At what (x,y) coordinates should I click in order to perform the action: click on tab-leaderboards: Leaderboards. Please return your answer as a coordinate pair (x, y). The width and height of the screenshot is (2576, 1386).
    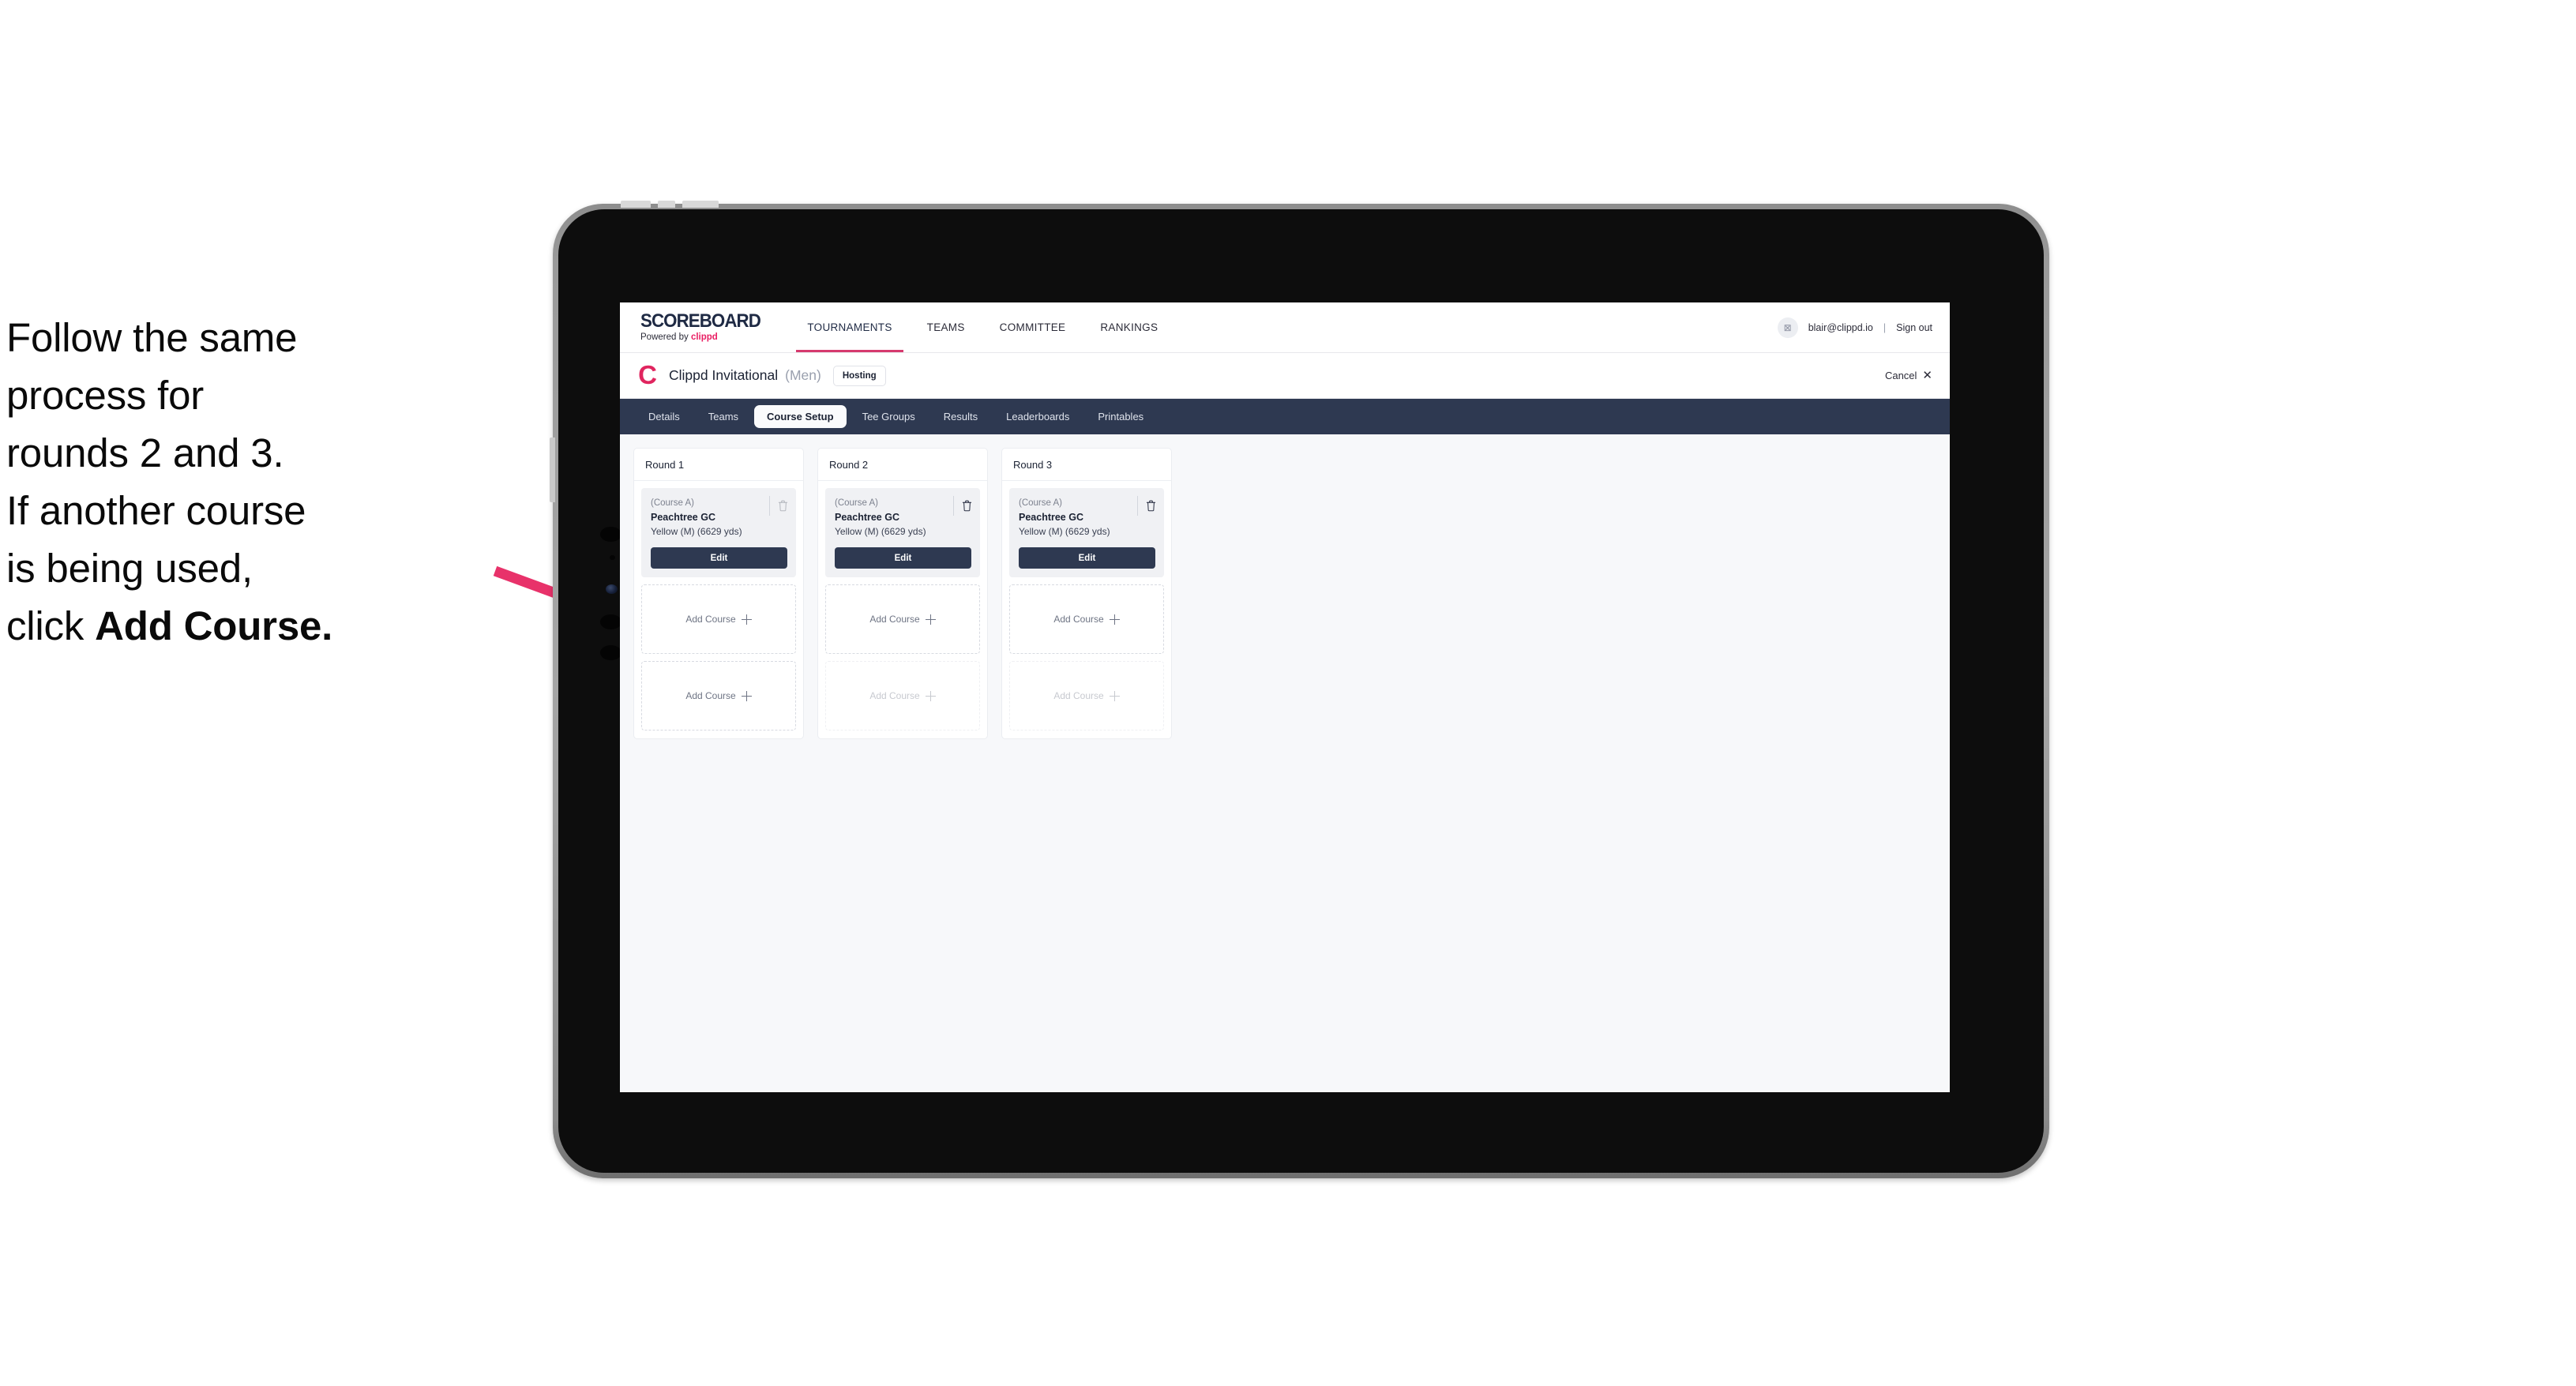
    Looking at the image, I should click on (1037, 416).